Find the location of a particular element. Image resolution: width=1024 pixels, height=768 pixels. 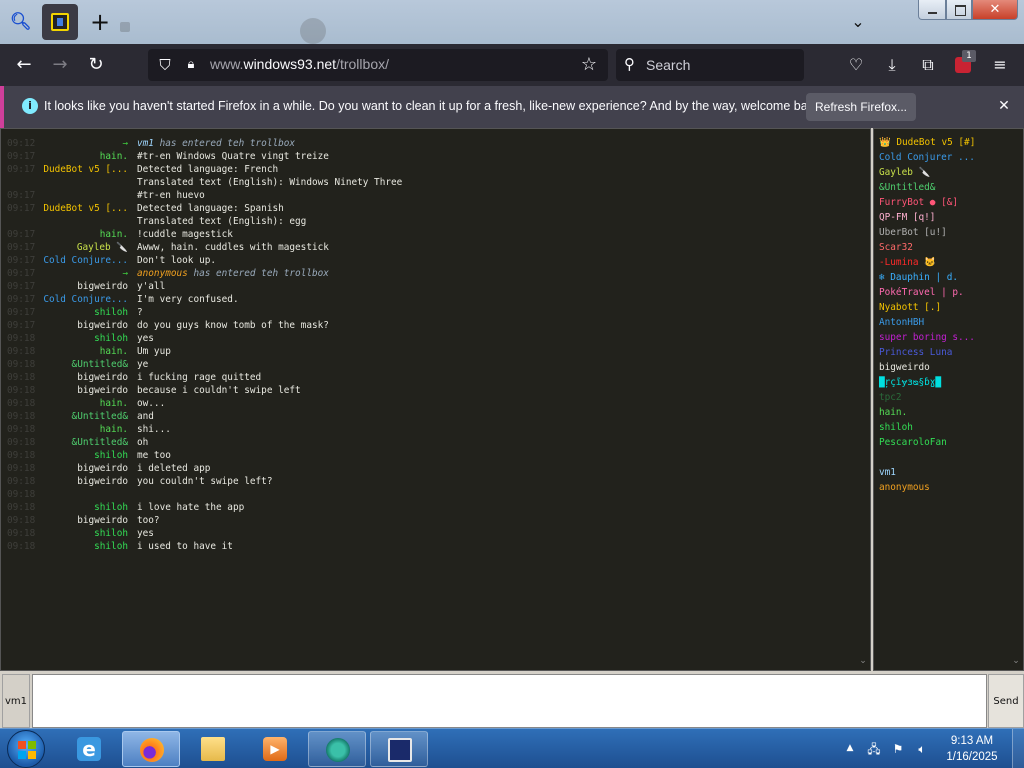

user-list-item: vm1 is located at coordinates (945, 473).